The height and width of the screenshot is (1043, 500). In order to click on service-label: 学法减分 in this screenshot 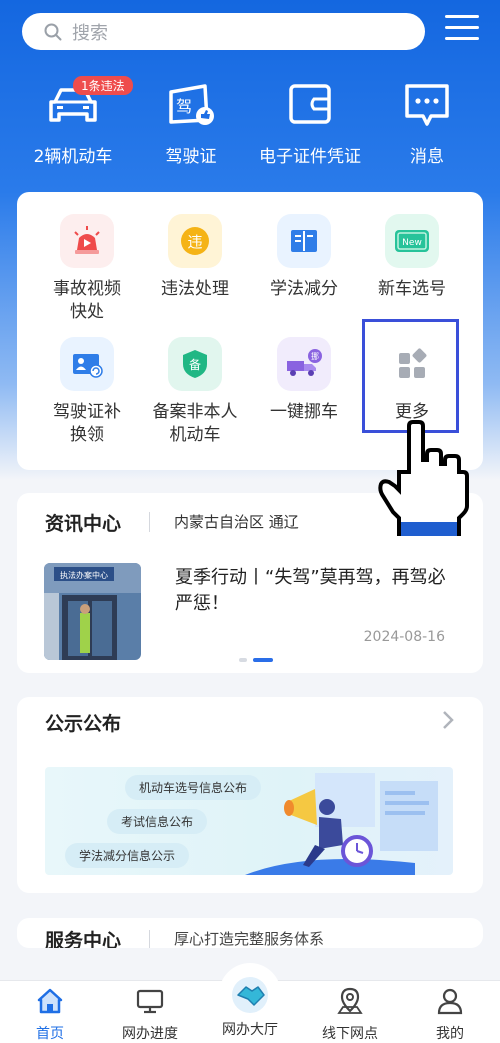, I will do `click(304, 289)`.